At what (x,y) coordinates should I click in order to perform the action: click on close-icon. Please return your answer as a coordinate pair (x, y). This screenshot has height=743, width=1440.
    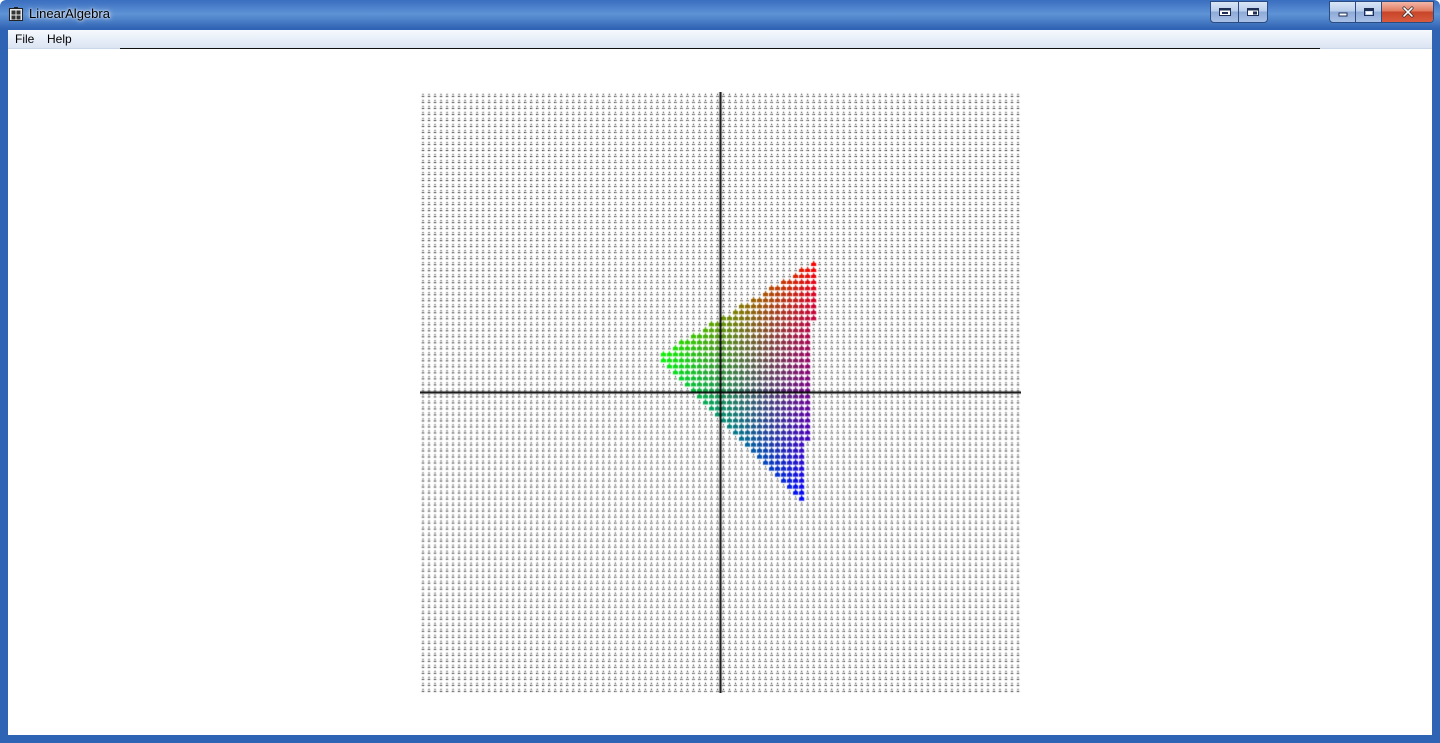
    Looking at the image, I should click on (1407, 12).